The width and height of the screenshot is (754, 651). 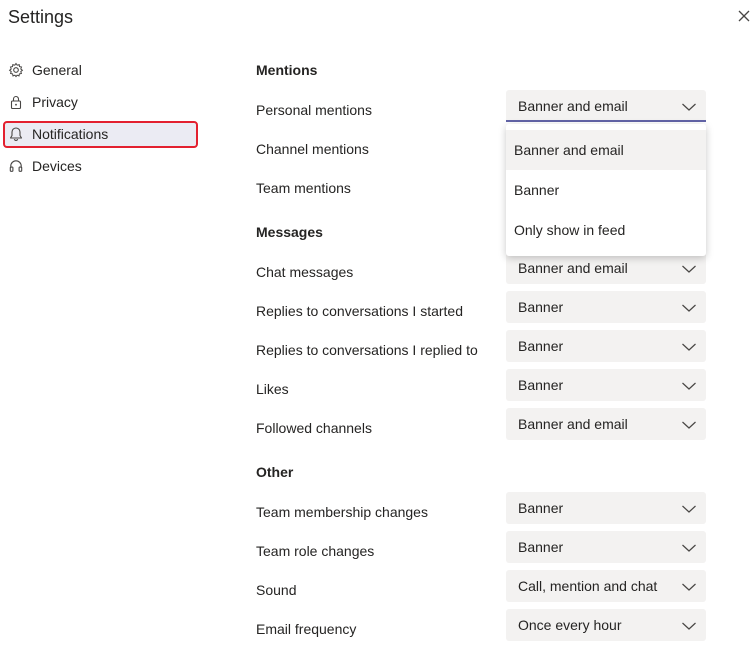 I want to click on personal-mentions-select: Banner and email, so click(x=606, y=106).